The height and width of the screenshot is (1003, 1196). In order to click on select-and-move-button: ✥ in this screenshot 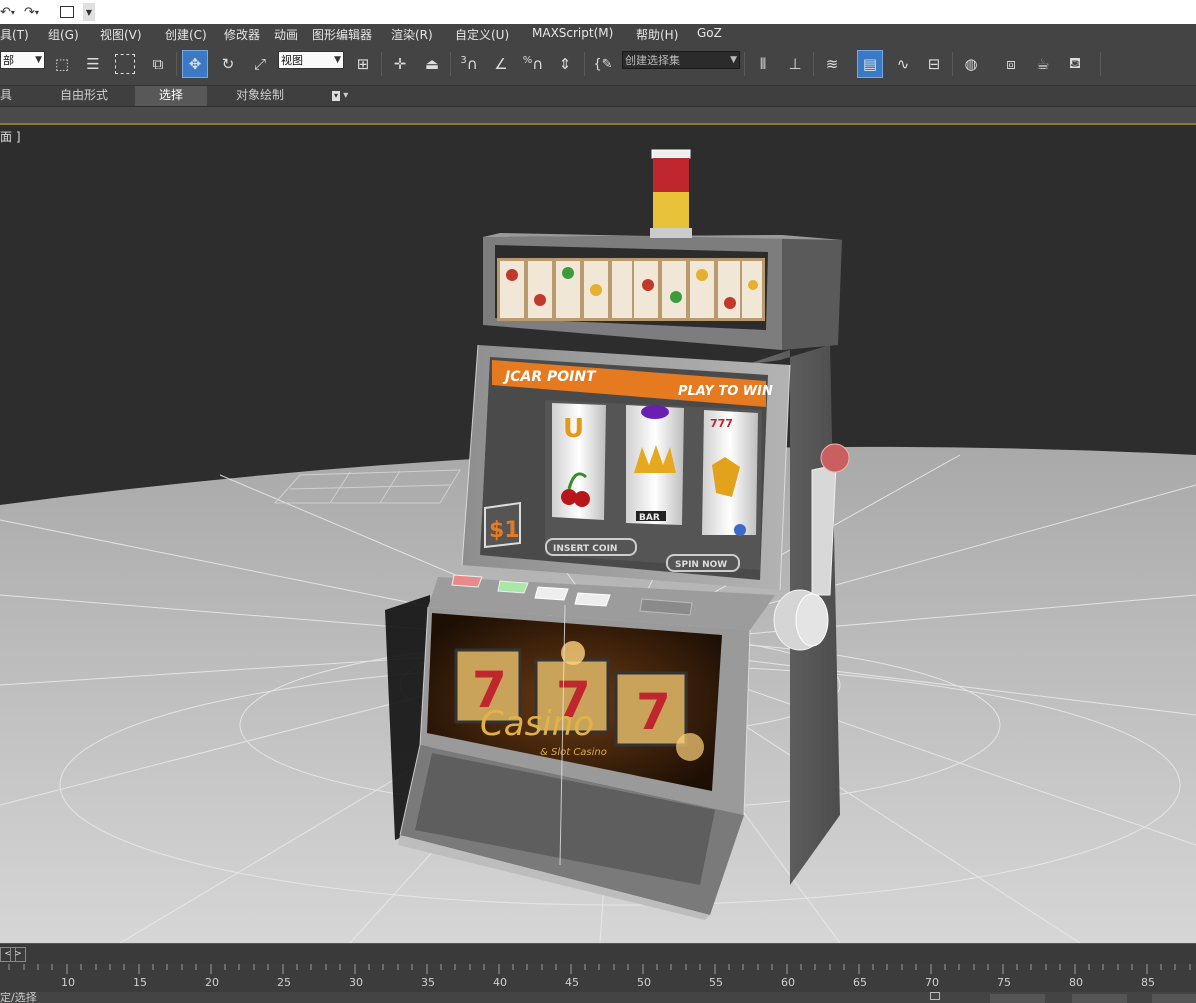, I will do `click(195, 64)`.